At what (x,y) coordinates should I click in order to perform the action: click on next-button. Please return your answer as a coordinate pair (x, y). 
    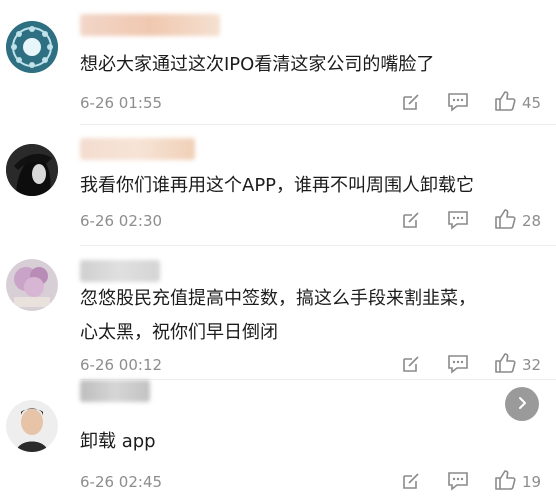
    Looking at the image, I should click on (522, 404).